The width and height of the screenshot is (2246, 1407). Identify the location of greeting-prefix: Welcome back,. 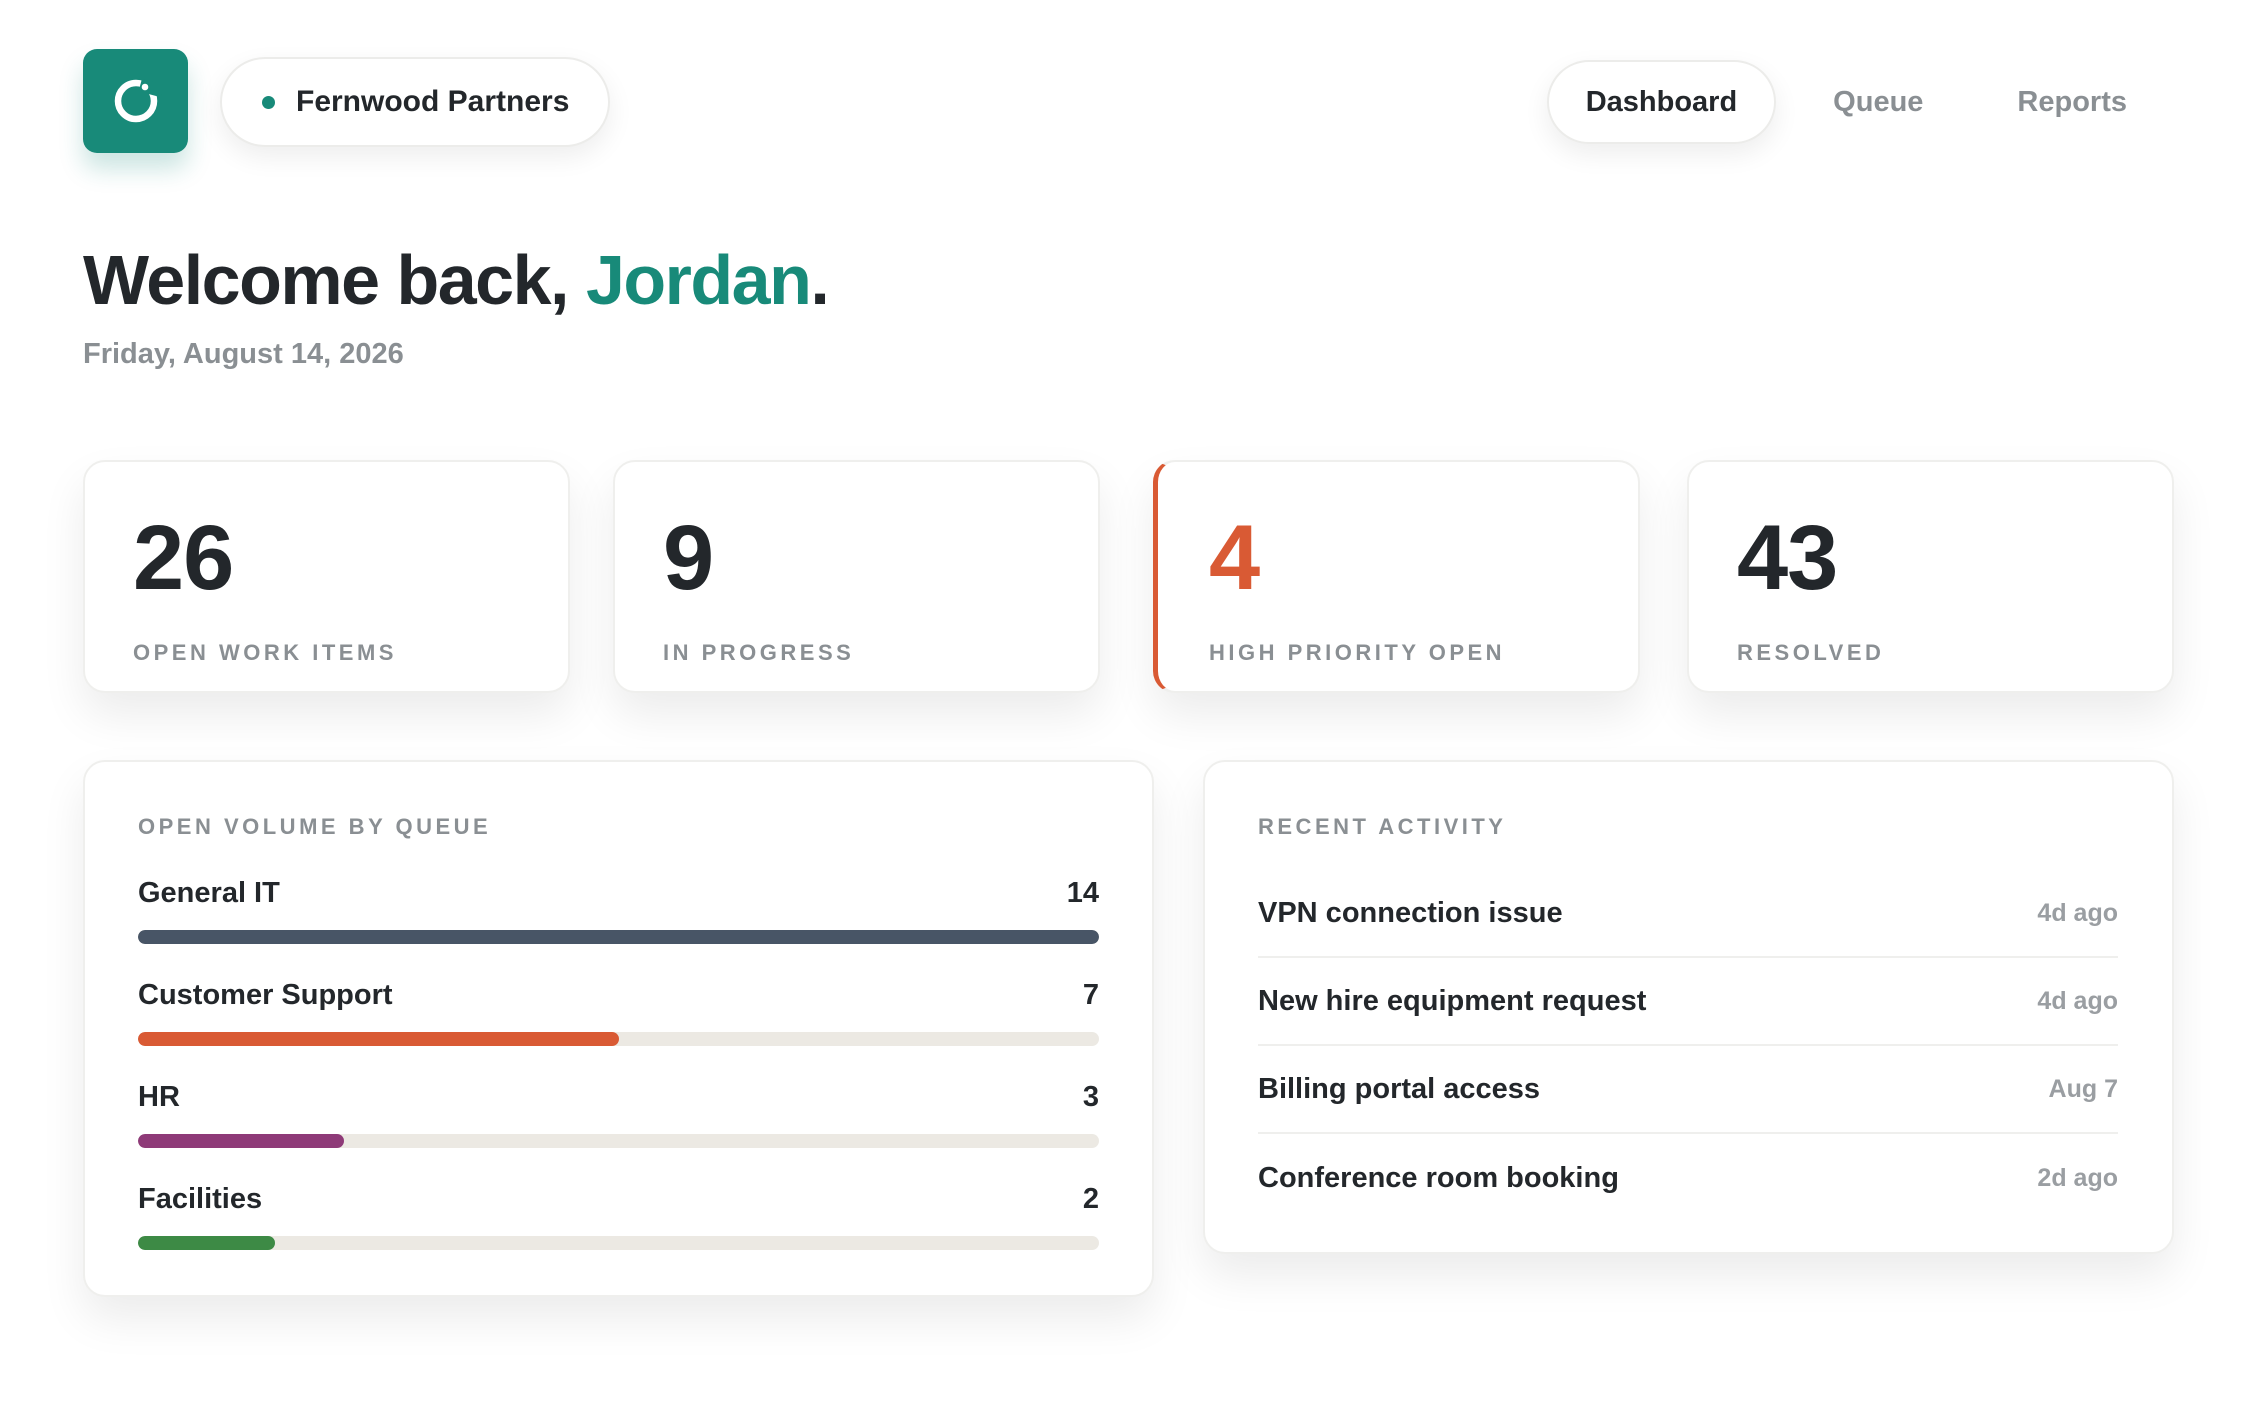
(334, 280).